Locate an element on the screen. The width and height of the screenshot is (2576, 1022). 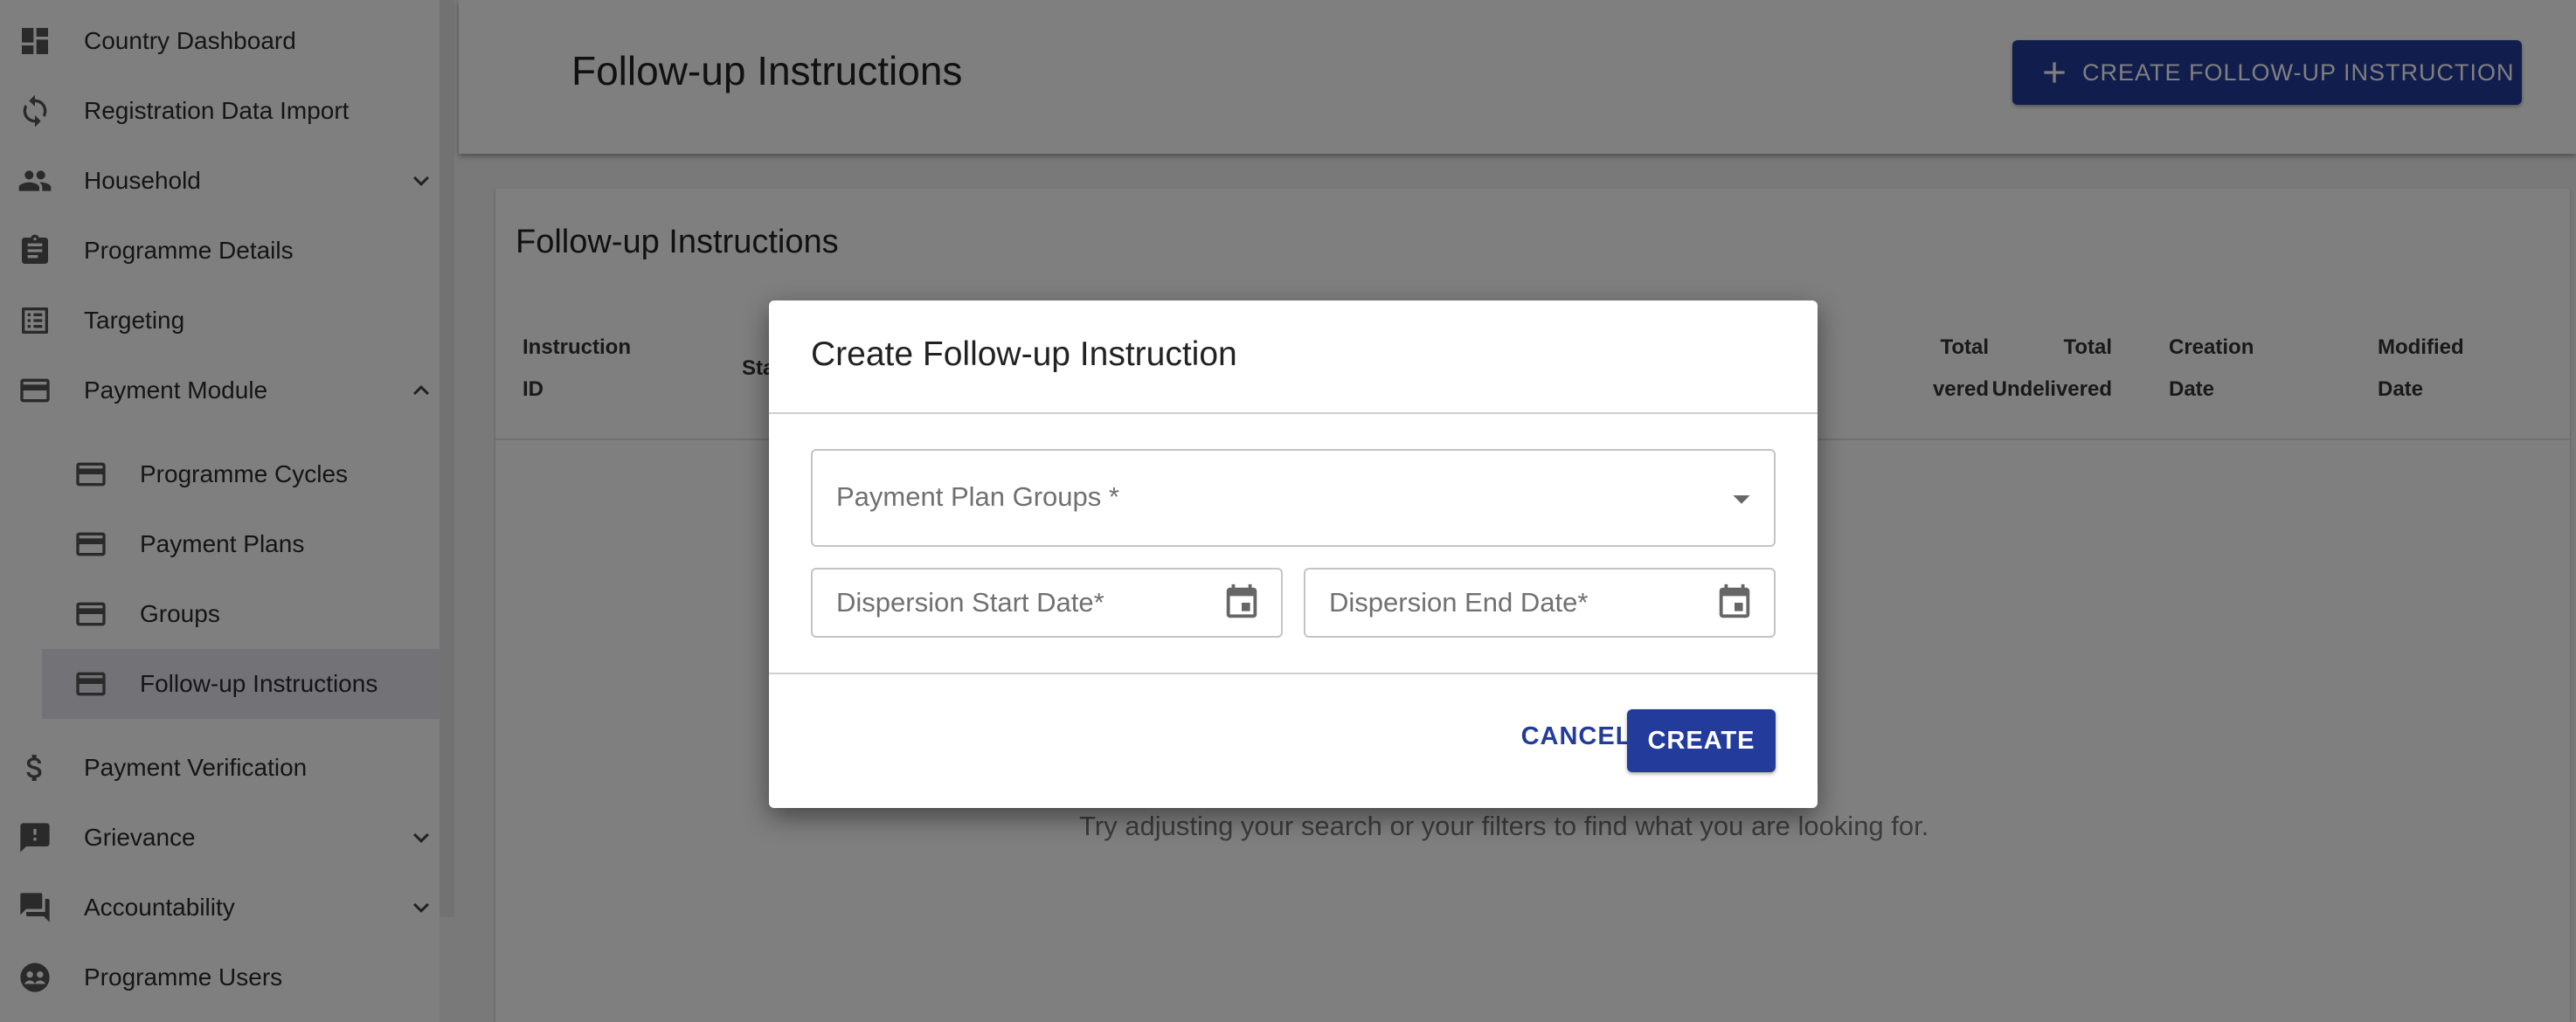
start-date-placeholder: Dispersion Start Date* is located at coordinates (970, 603).